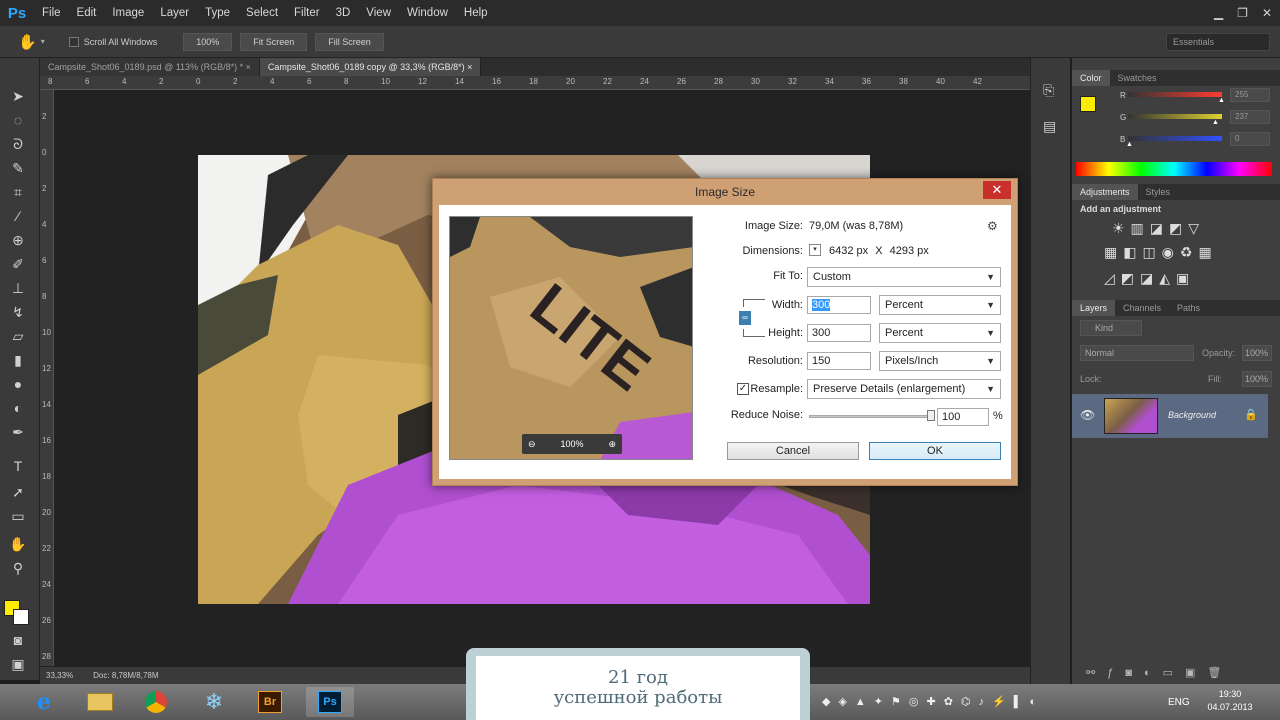 This screenshot has height=720, width=1280. I want to click on document-info: Doc: 8,78M/8,78M, so click(125, 675).